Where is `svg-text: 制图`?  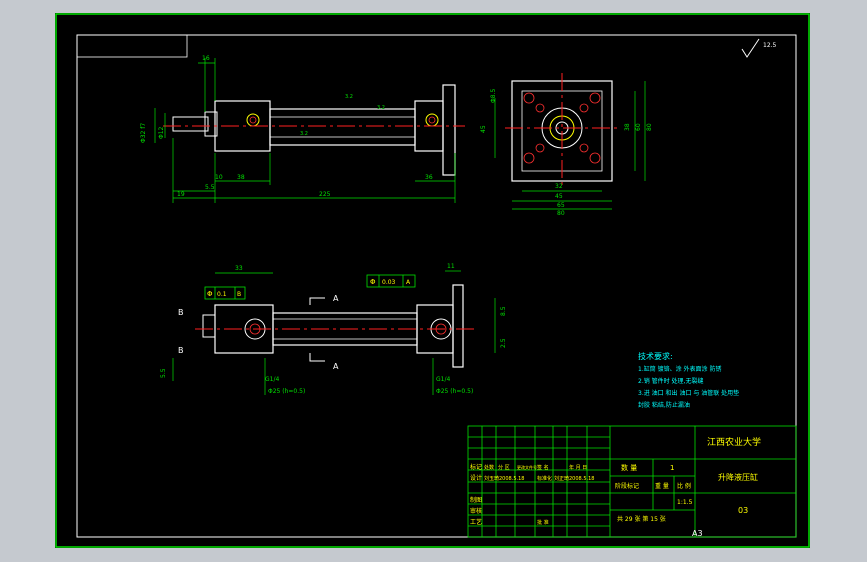
svg-text: 制图 is located at coordinates (476, 500).